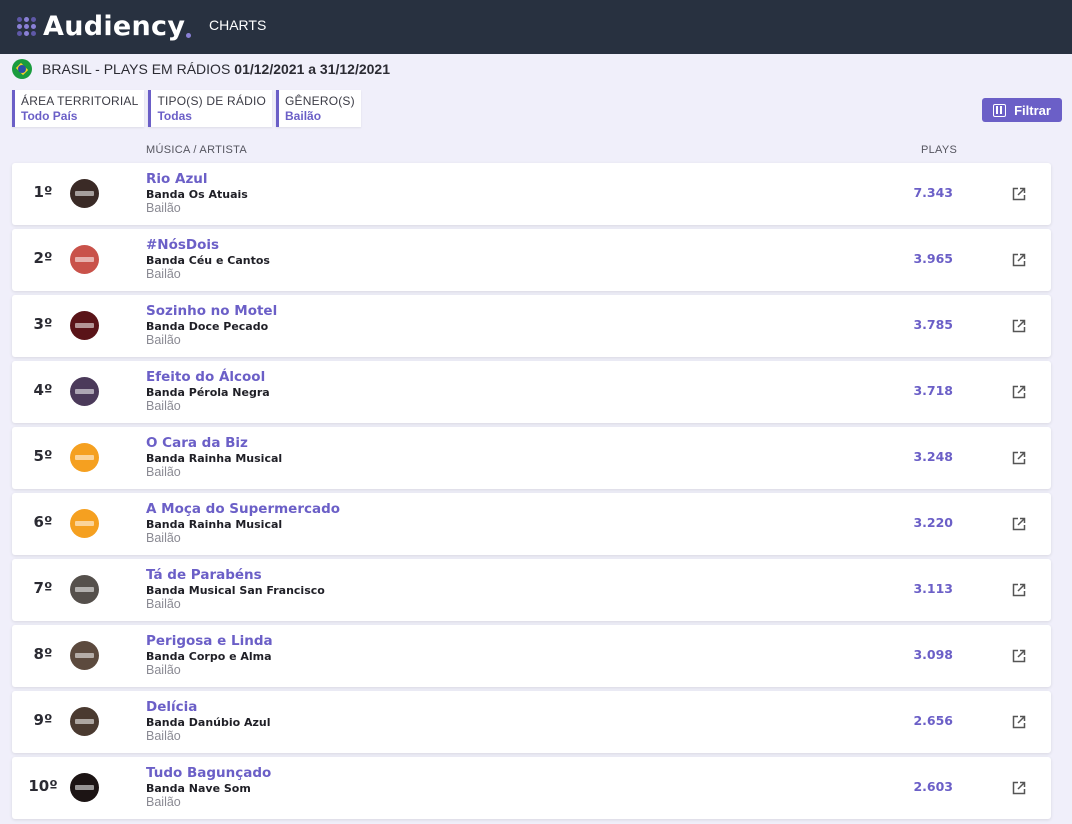 The image size is (1072, 824). Describe the element at coordinates (208, 722) in the screenshot. I see `artist-name: Banda Danúbio Azul` at that location.